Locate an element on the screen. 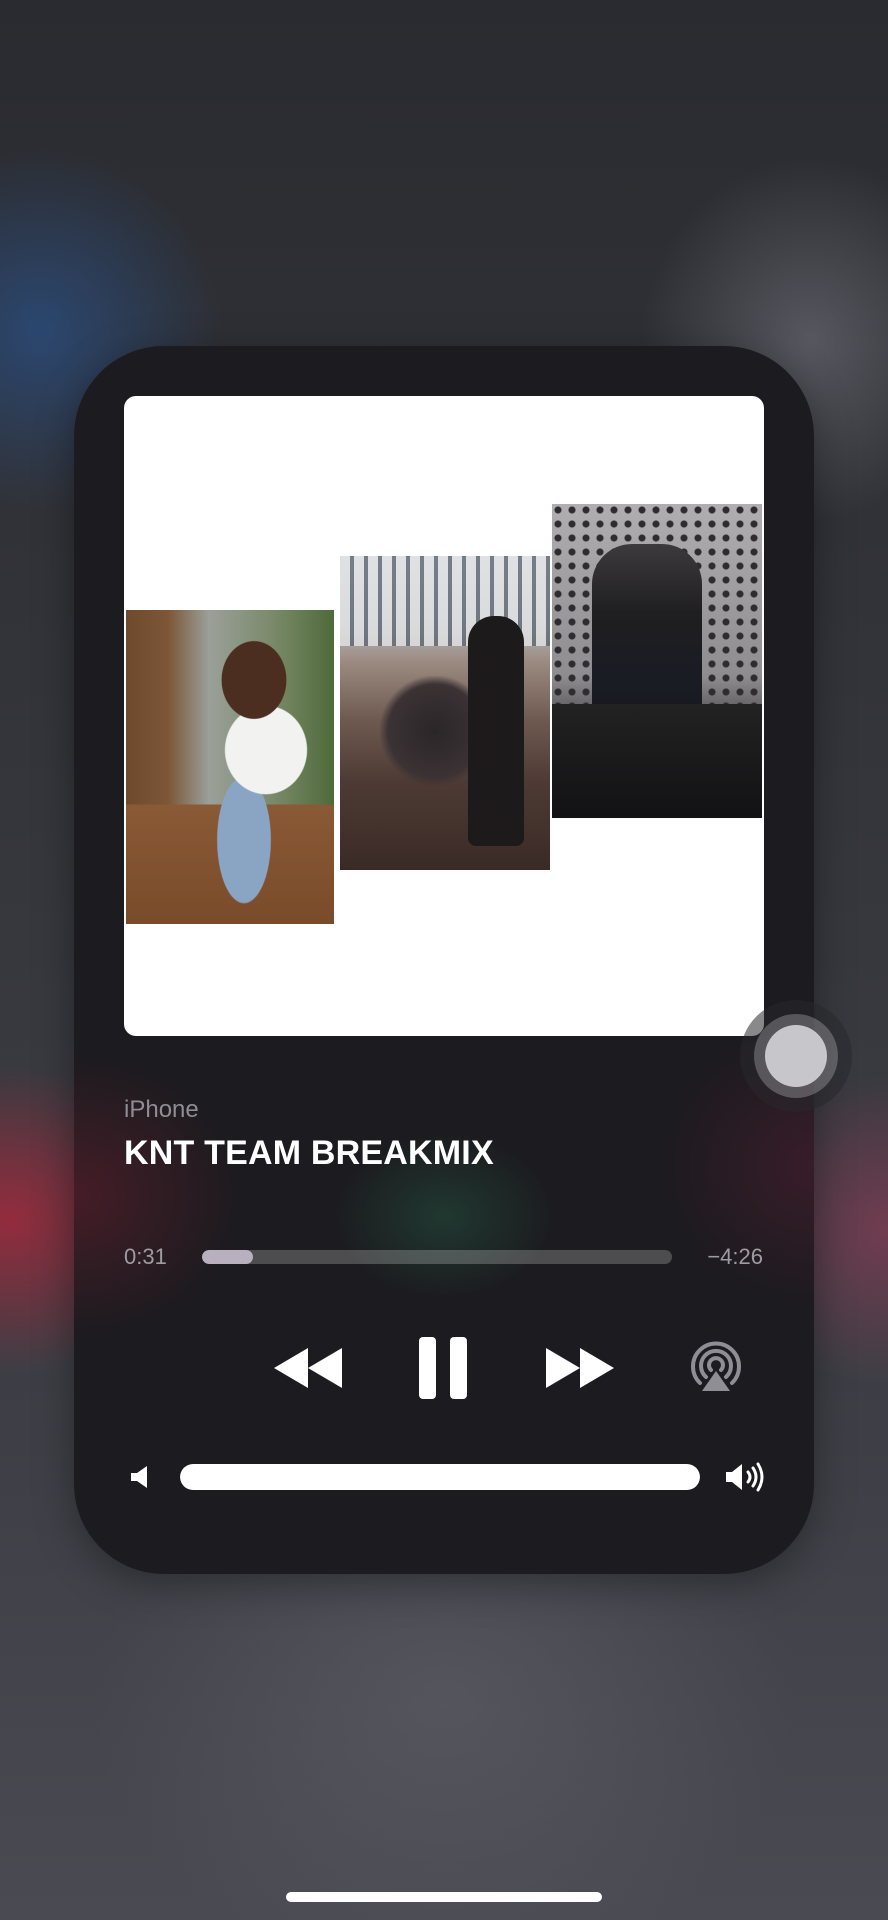 This screenshot has height=1920, width=888. rewind-button is located at coordinates (308, 1368).